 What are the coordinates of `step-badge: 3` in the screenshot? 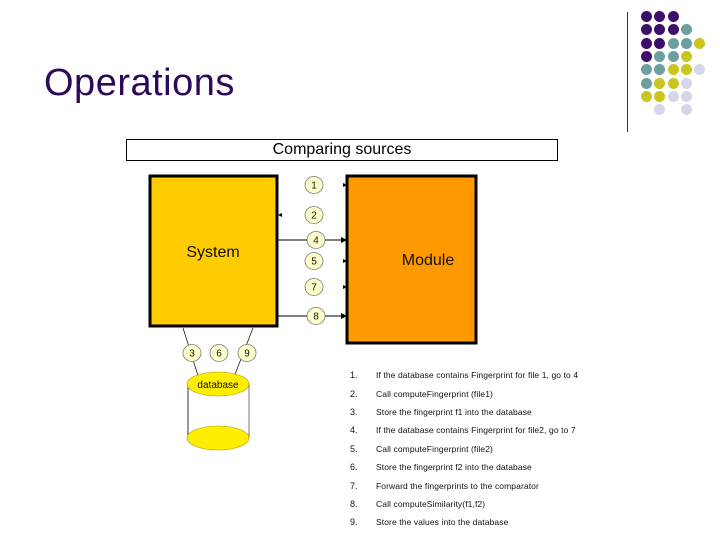 It's located at (192, 353).